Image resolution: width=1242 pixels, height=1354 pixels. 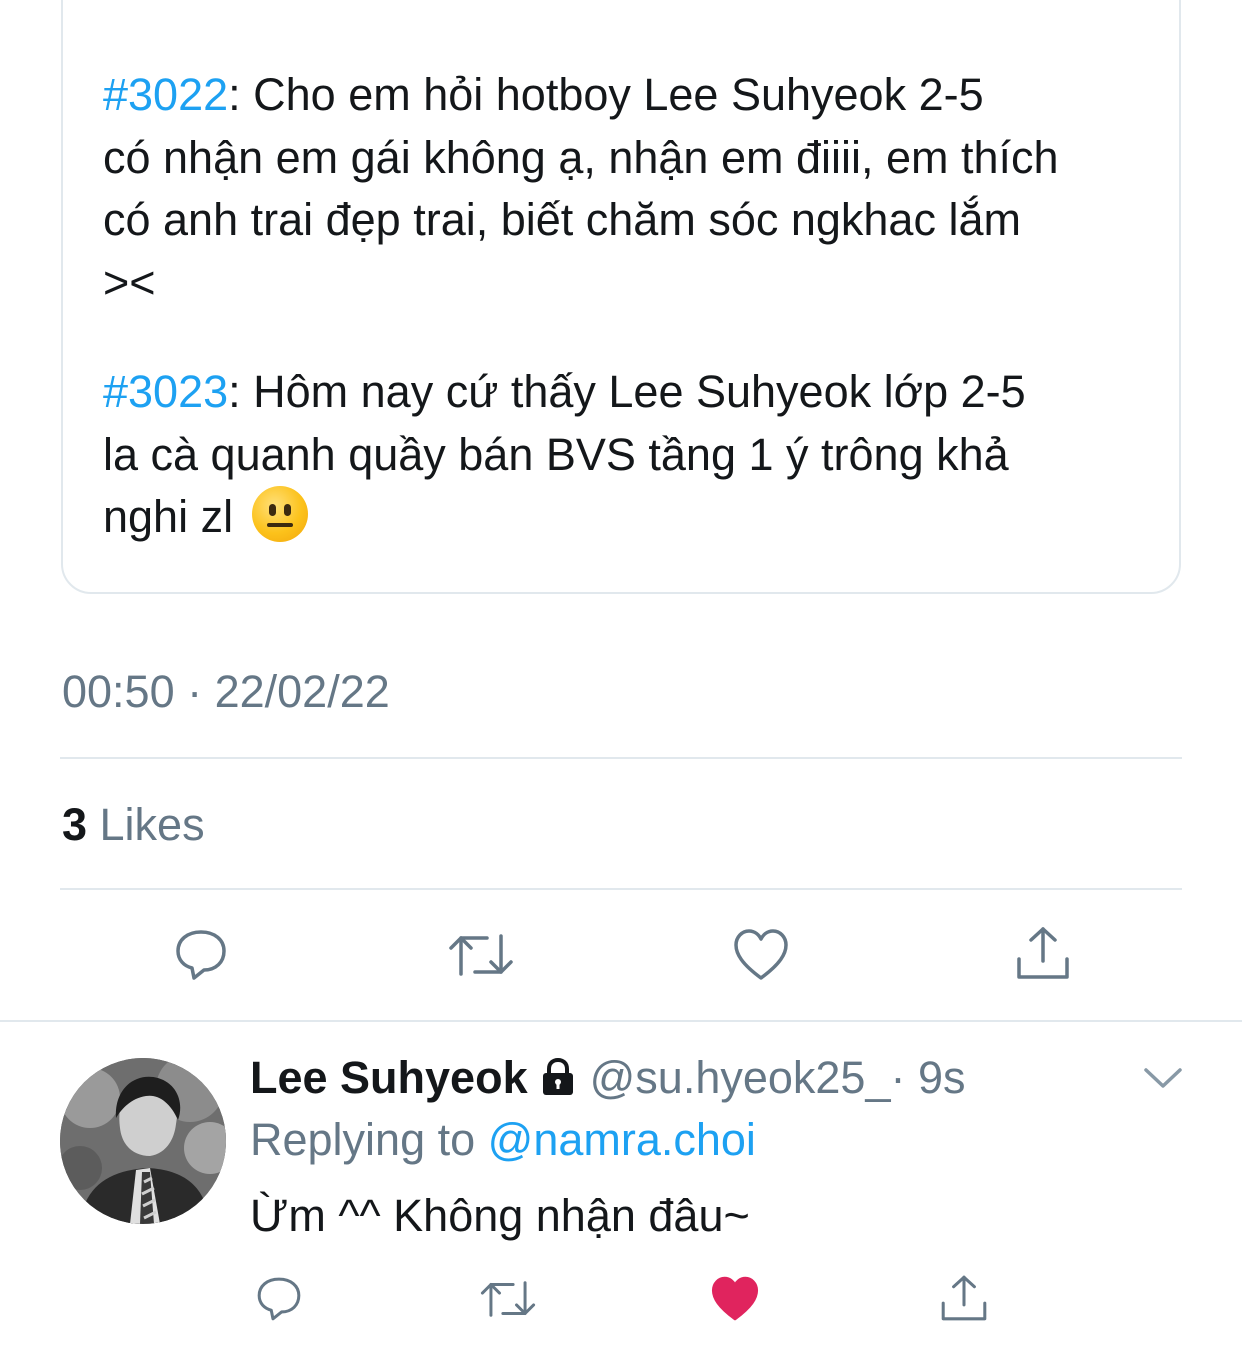 I want to click on mention-link: @namra.choi, so click(x=622, y=1139).